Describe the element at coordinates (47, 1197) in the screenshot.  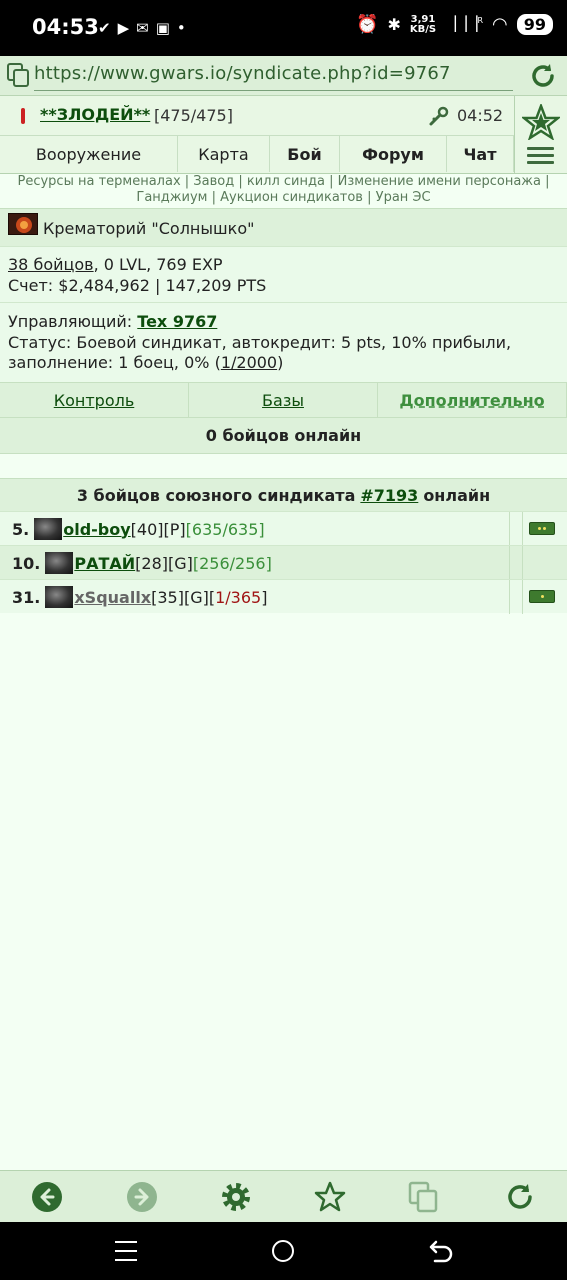
I see `arrow-left-icon` at that location.